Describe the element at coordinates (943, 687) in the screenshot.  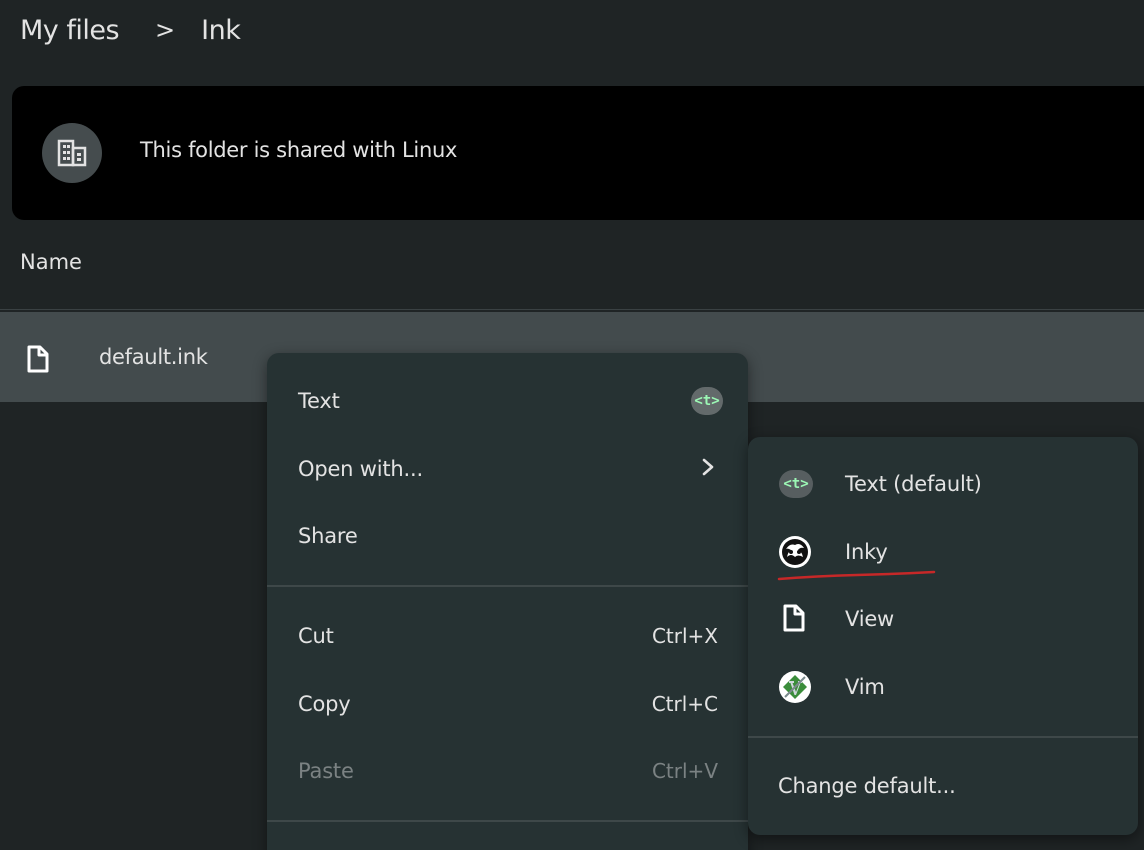
I see `submenu-item-vim: Vim` at that location.